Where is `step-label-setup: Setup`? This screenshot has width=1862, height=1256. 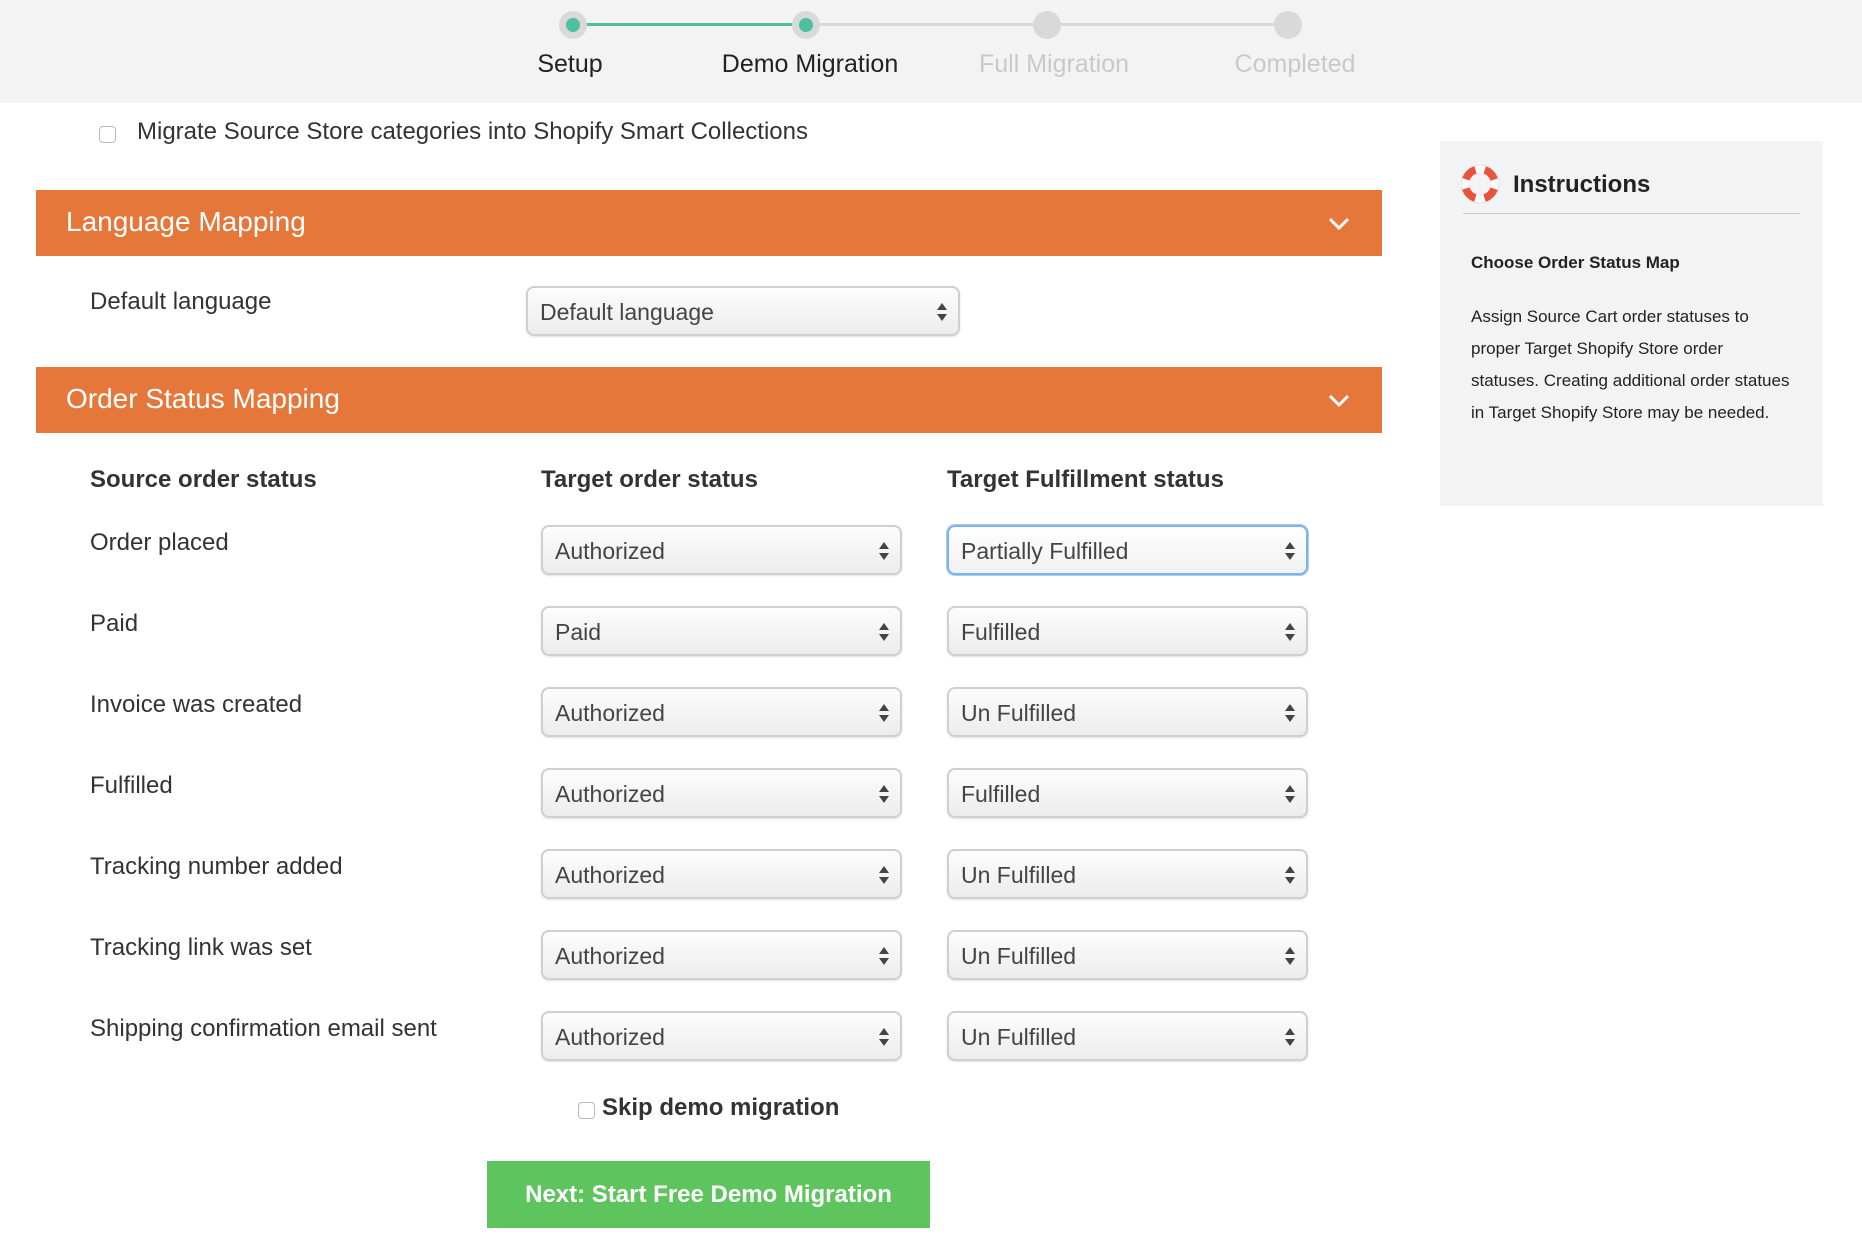 step-label-setup: Setup is located at coordinates (570, 64).